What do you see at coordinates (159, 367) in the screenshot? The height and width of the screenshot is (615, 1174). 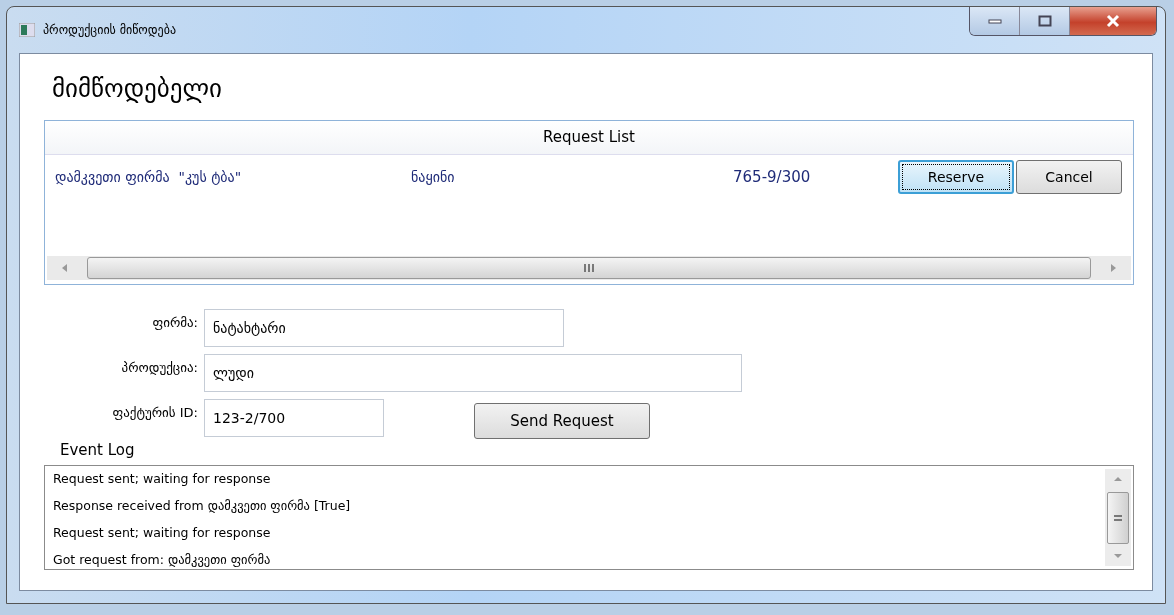 I see `field-label: პროდუქცია:` at bounding box center [159, 367].